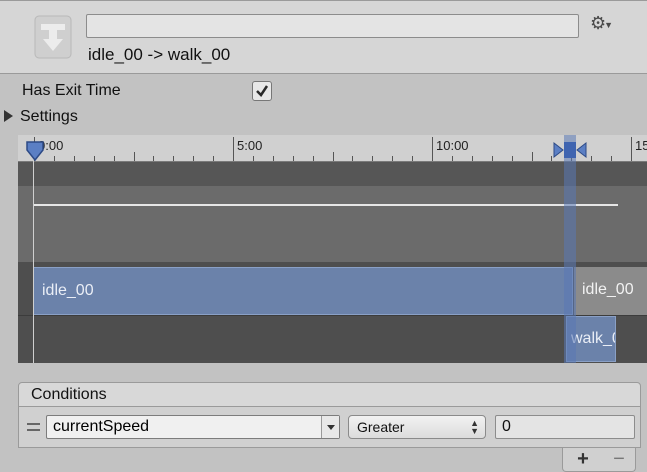 This screenshot has height=472, width=647. I want to click on settings-foldout: Settings, so click(41, 118).